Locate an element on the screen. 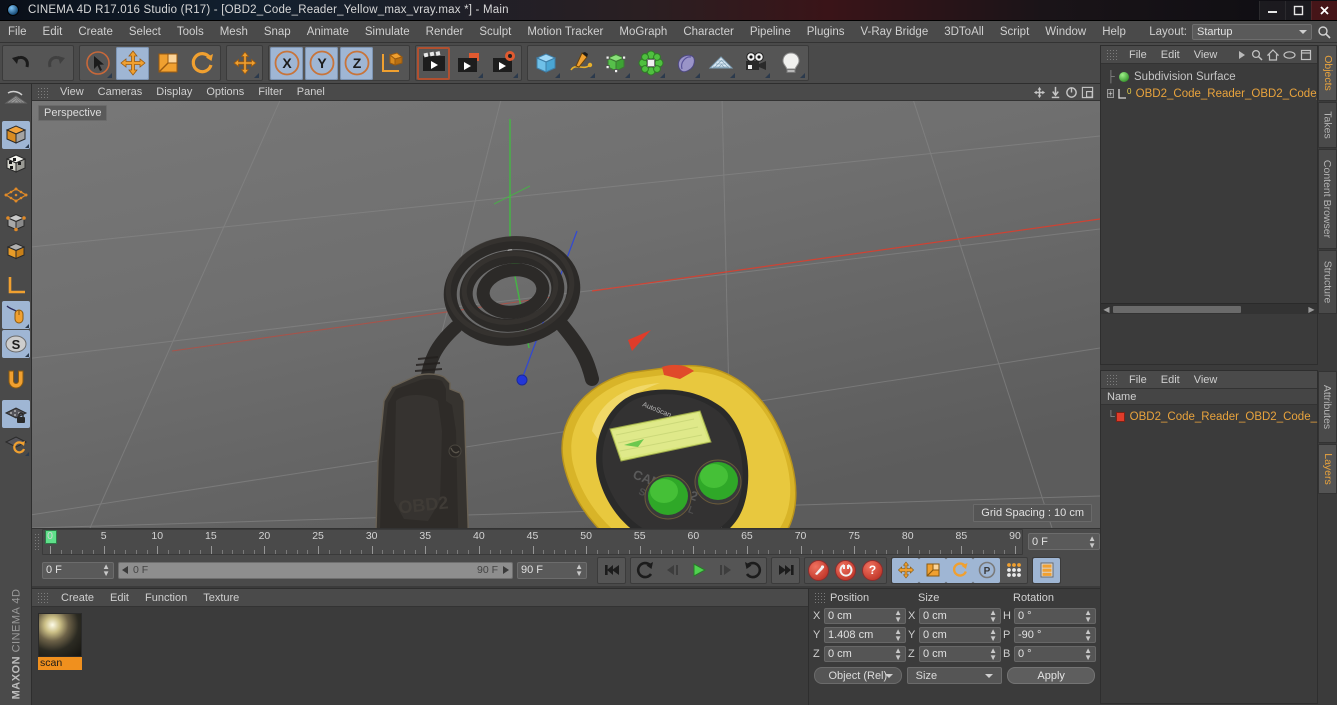 The height and width of the screenshot is (705, 1337). material-menu-function: Function is located at coordinates (166, 598).